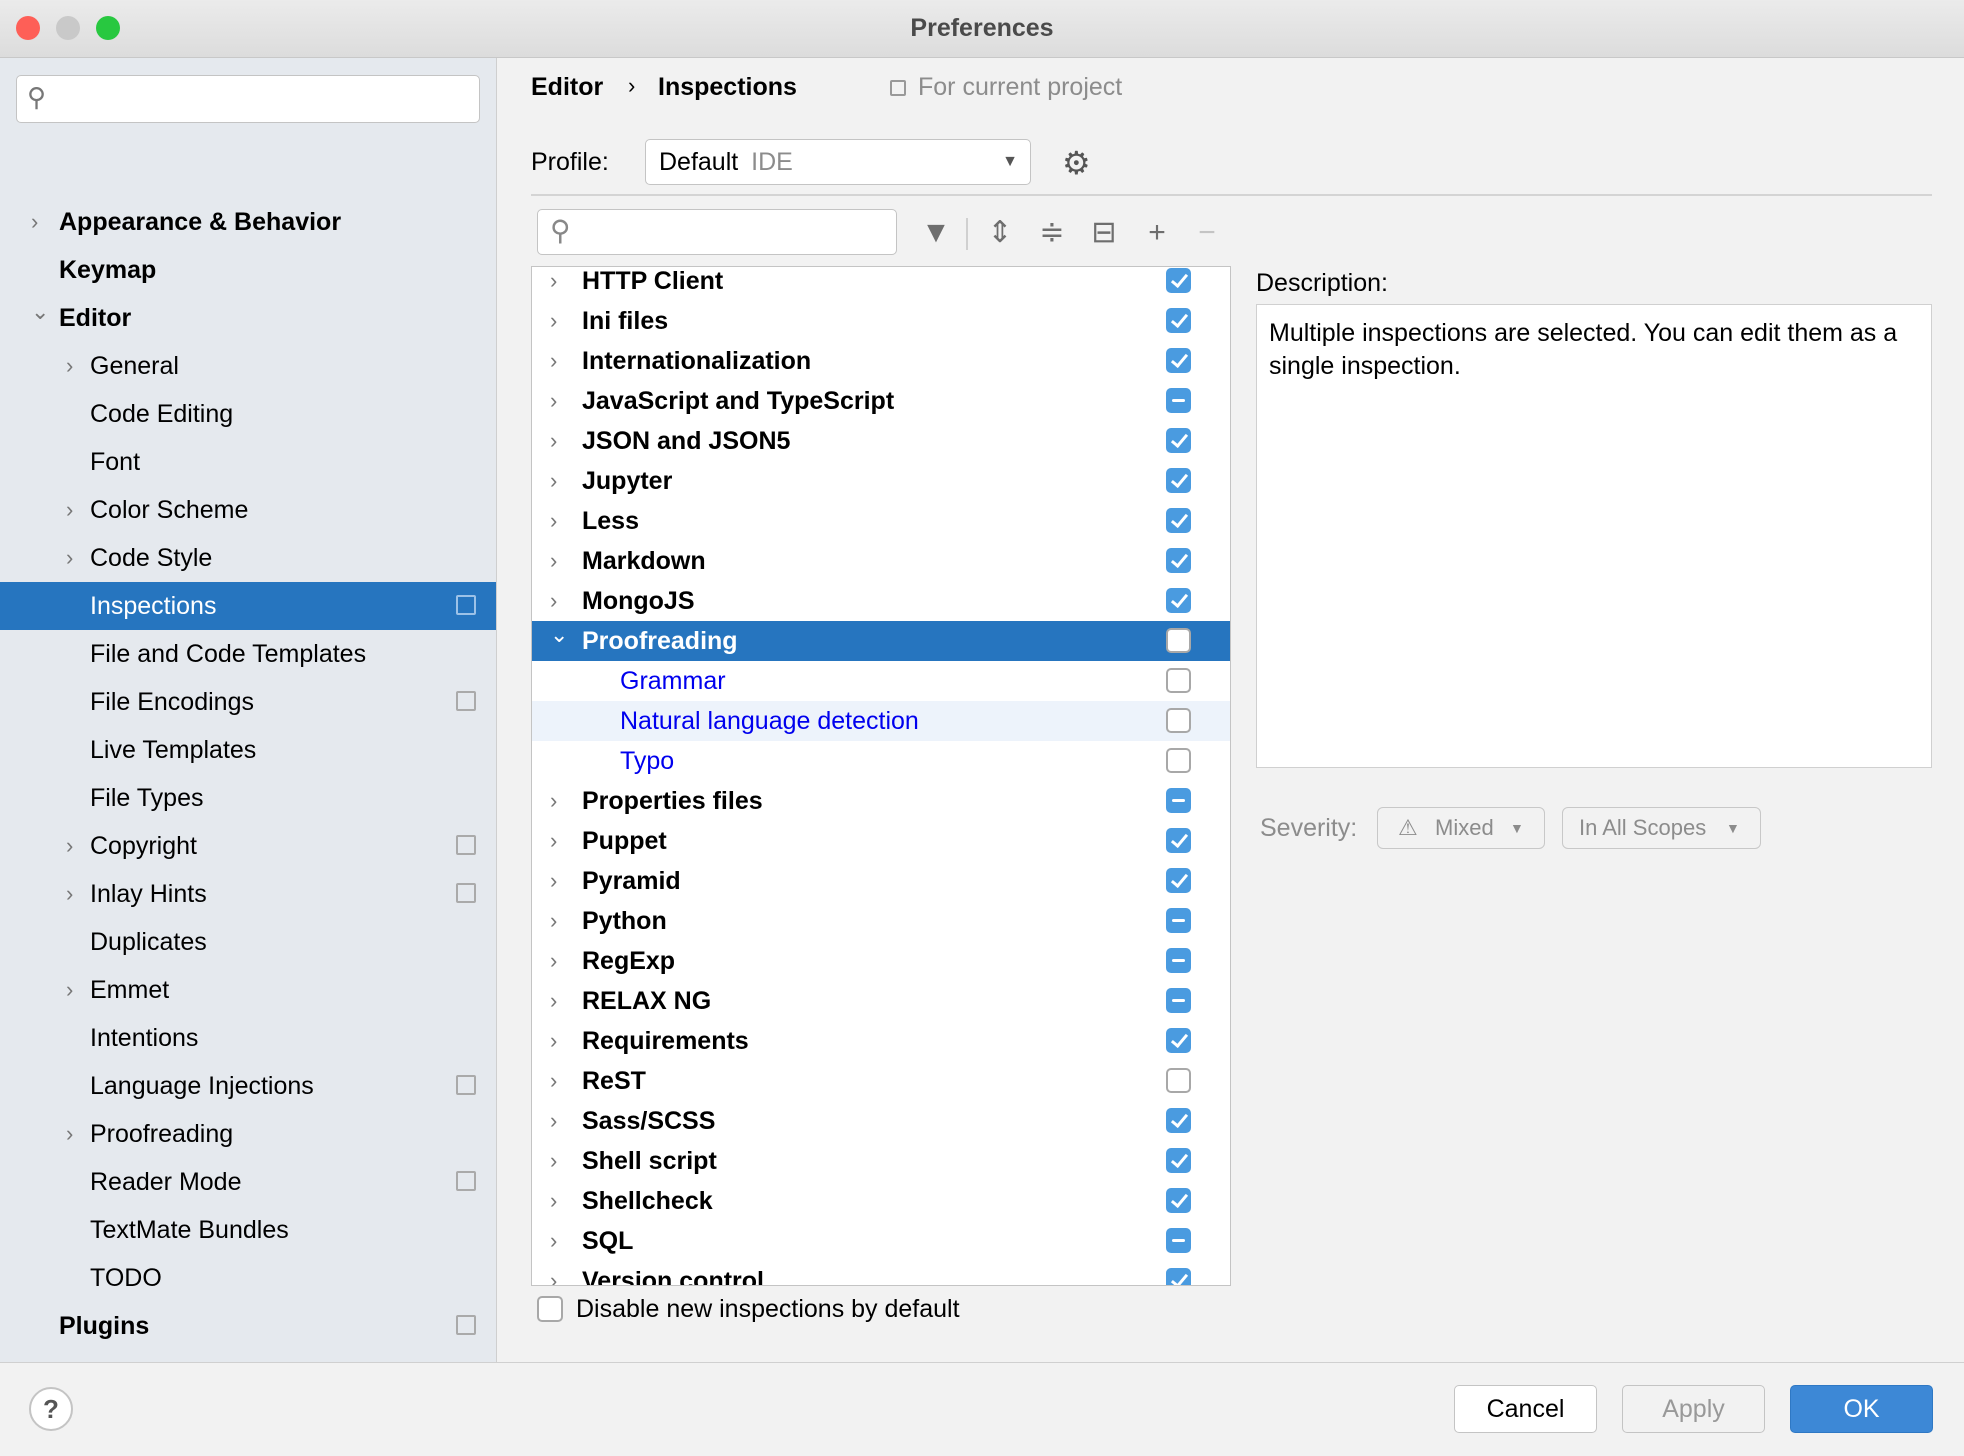  I want to click on sidebar-item-version-control: › Version Control, so click(248, 1356).